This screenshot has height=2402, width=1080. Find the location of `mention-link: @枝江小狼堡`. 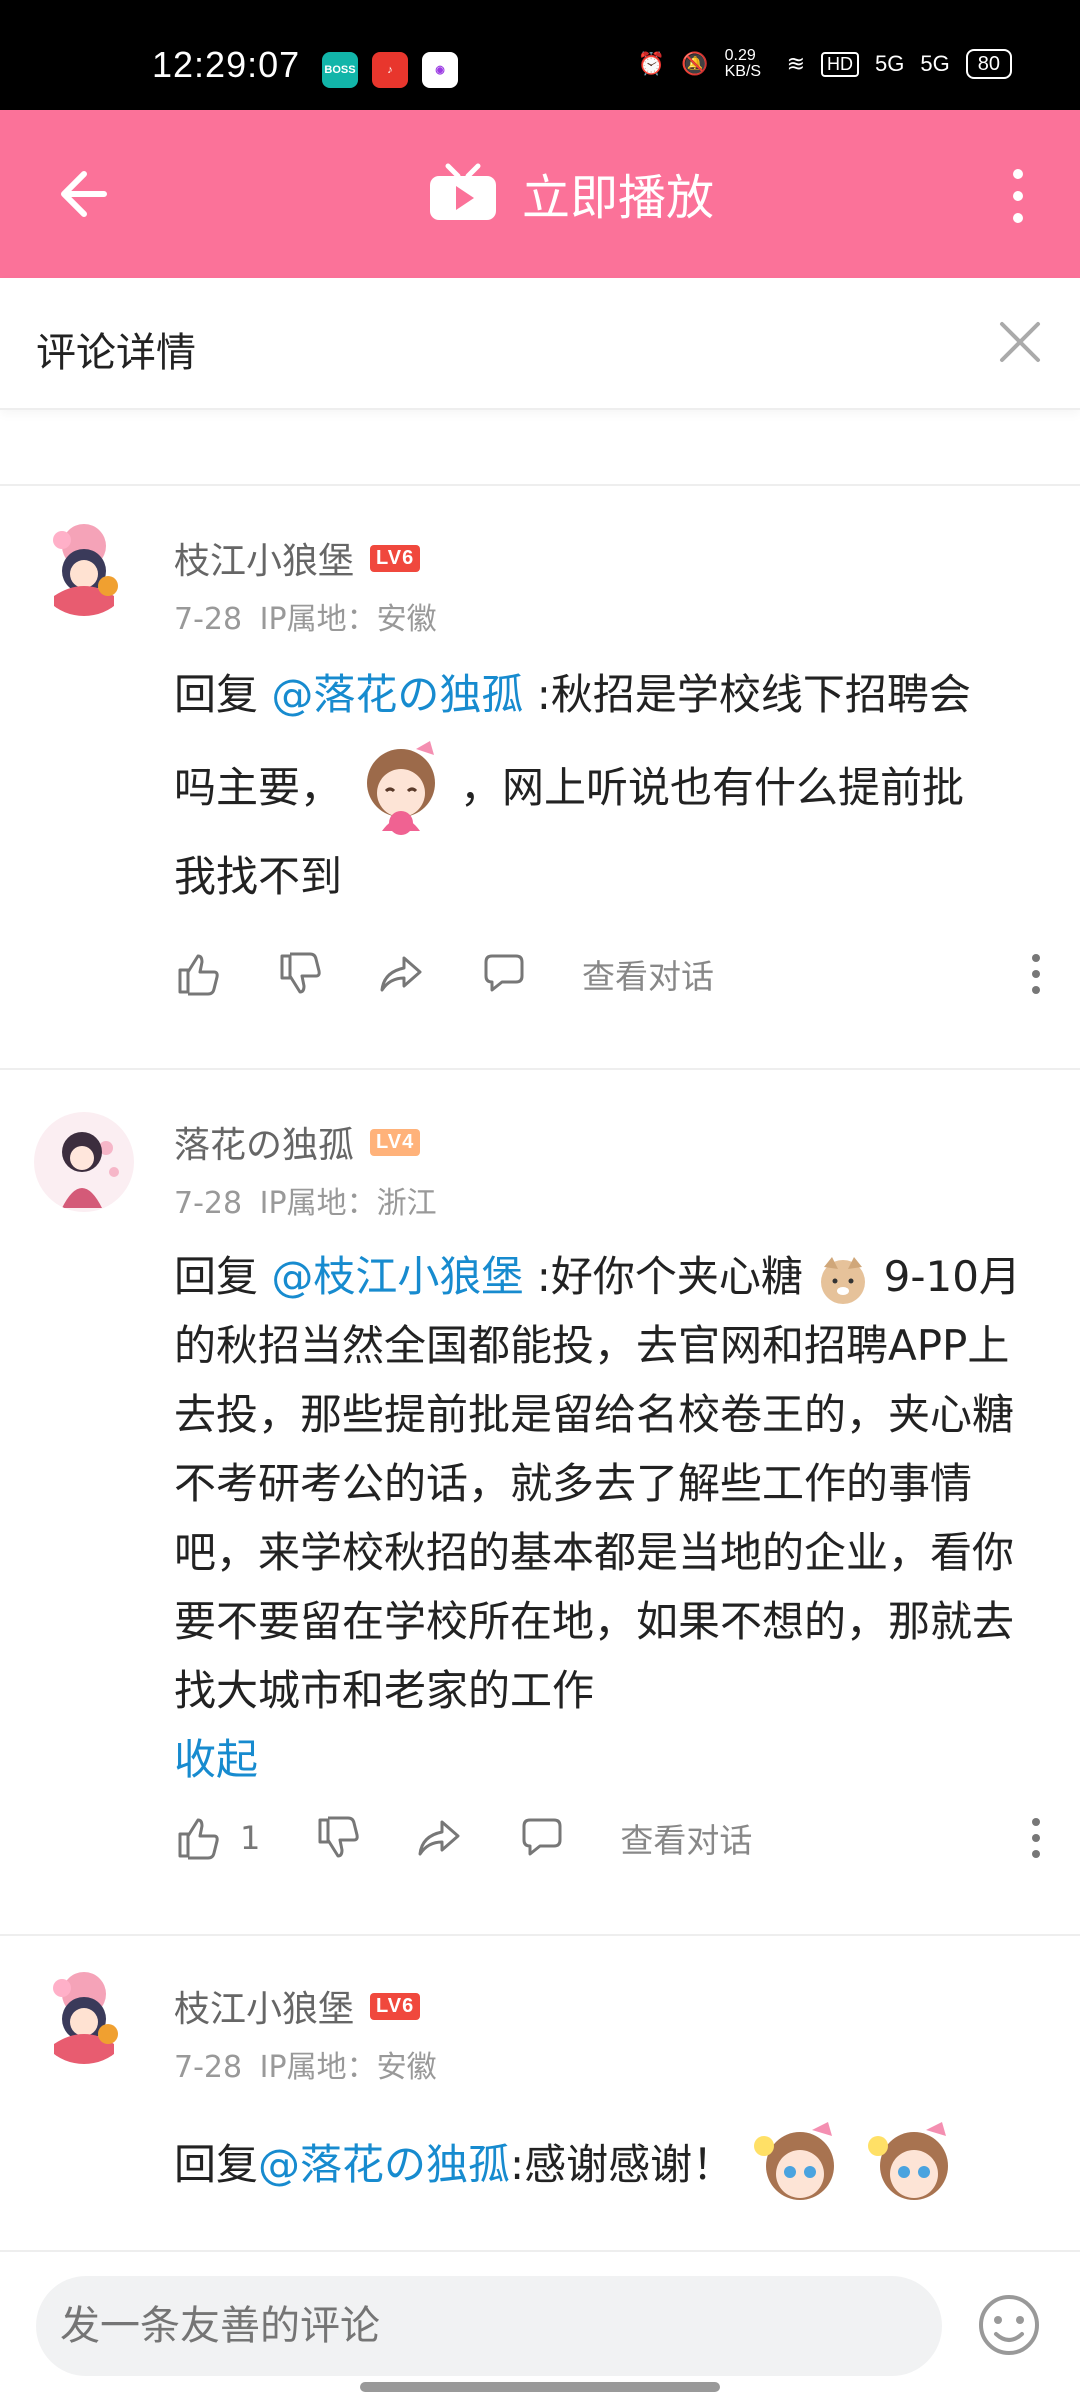

mention-link: @枝江小狼堡 is located at coordinates (397, 1276).